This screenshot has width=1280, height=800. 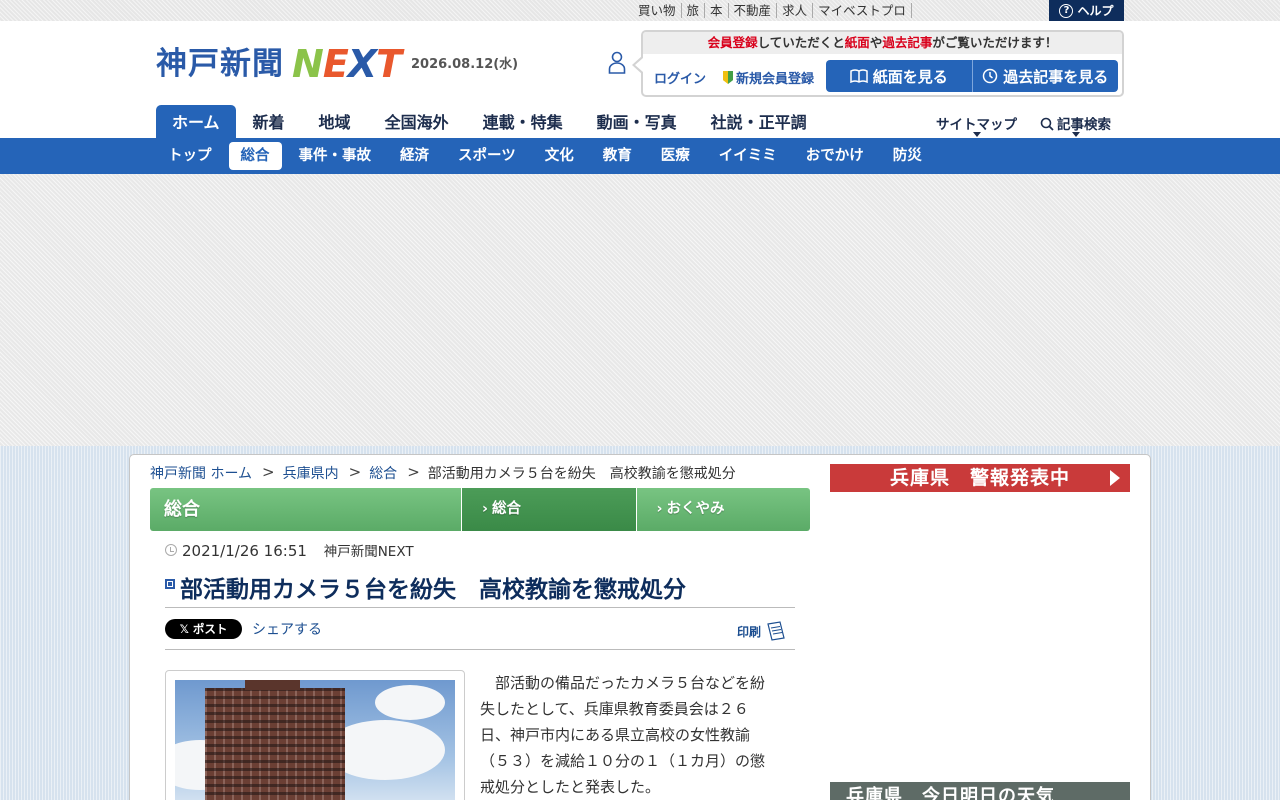 What do you see at coordinates (523, 121) in the screenshot?
I see `main-nav-series: 連載・特集` at bounding box center [523, 121].